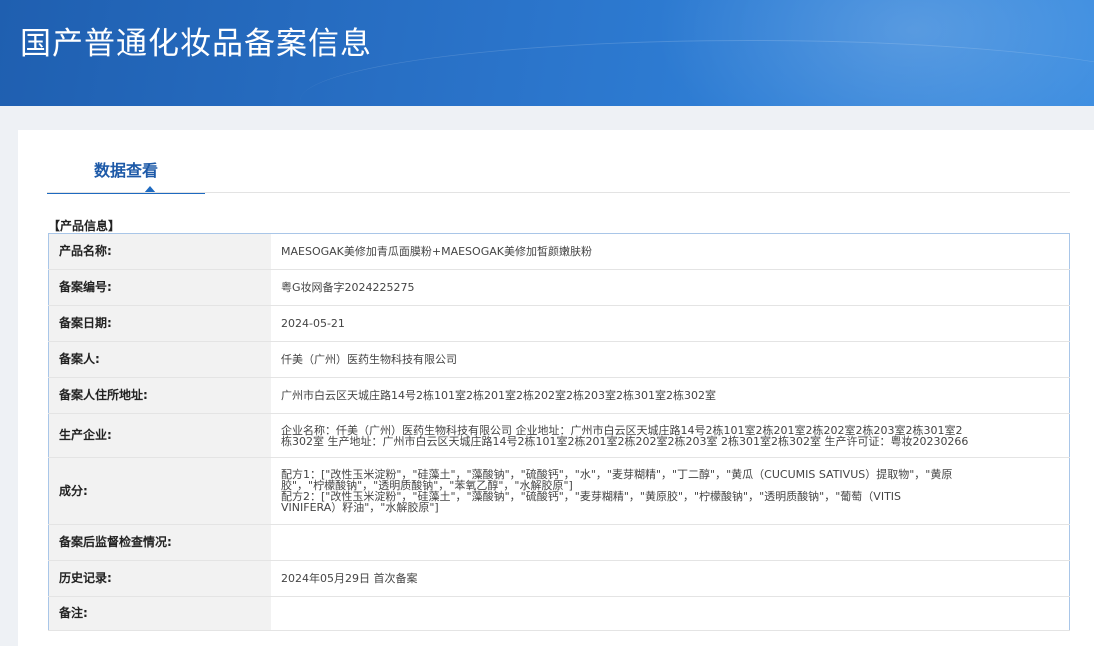 Image resolution: width=1094 pixels, height=646 pixels. Describe the element at coordinates (558, 192) in the screenshot. I see `tab-divider` at that location.